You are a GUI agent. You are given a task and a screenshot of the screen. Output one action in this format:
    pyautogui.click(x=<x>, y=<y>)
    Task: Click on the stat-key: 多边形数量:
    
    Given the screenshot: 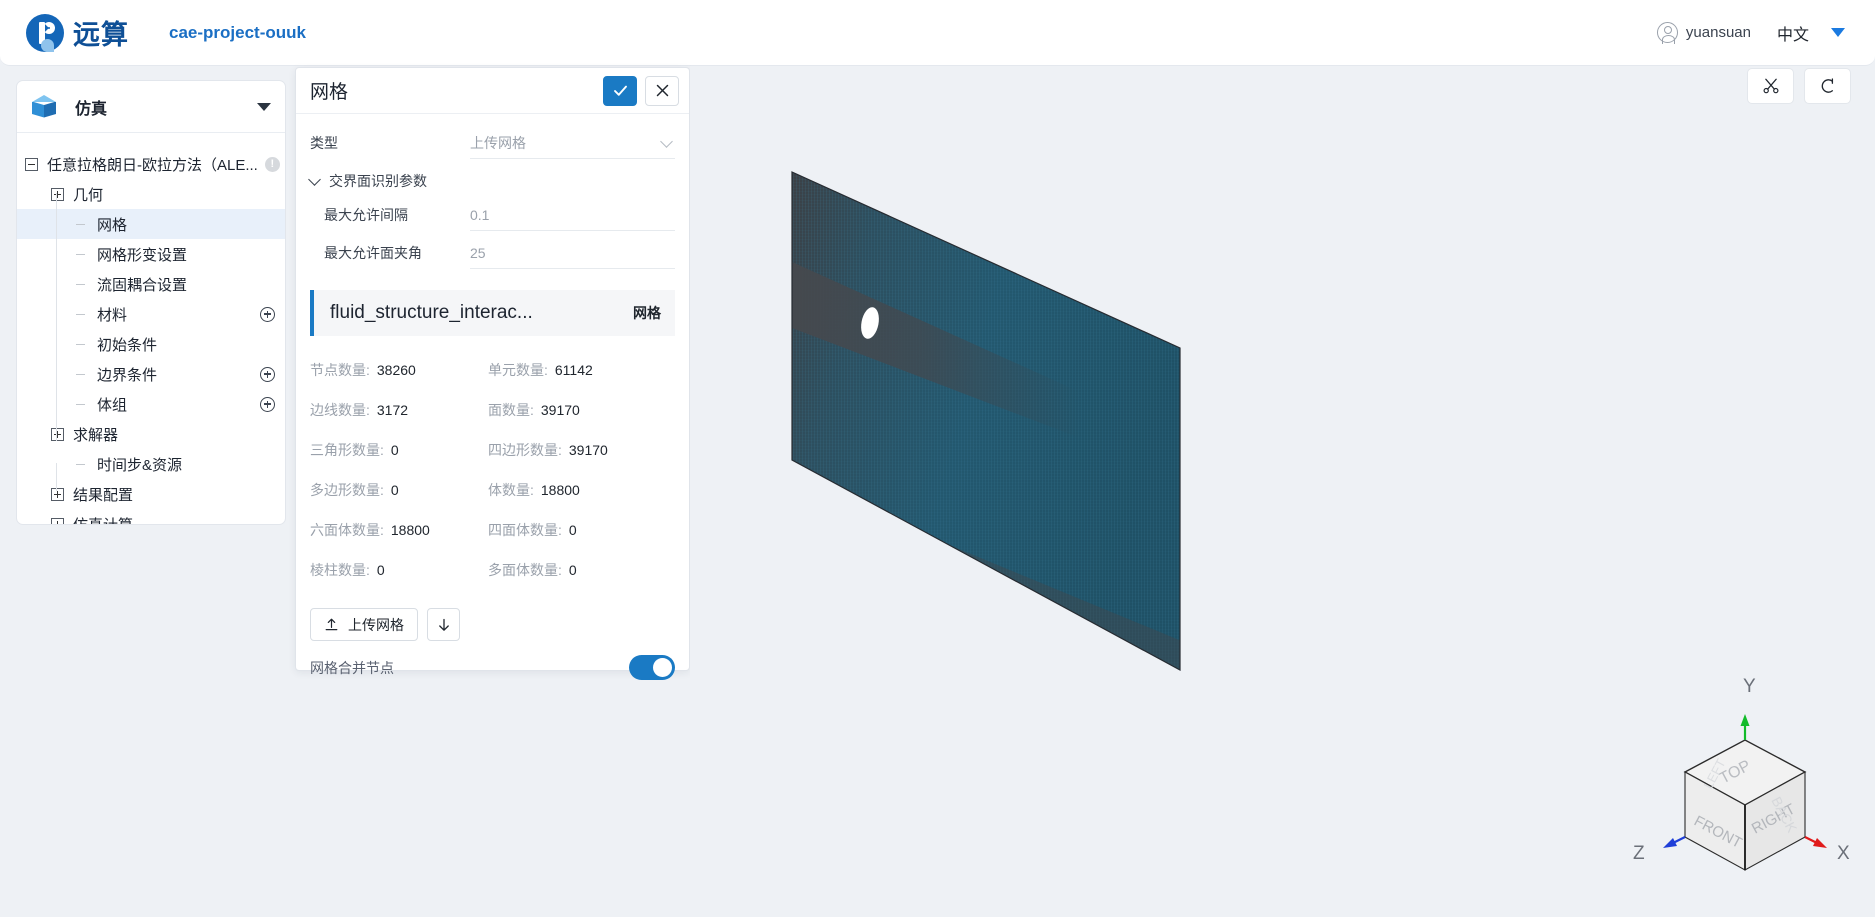 What is the action you would take?
    pyautogui.click(x=347, y=490)
    